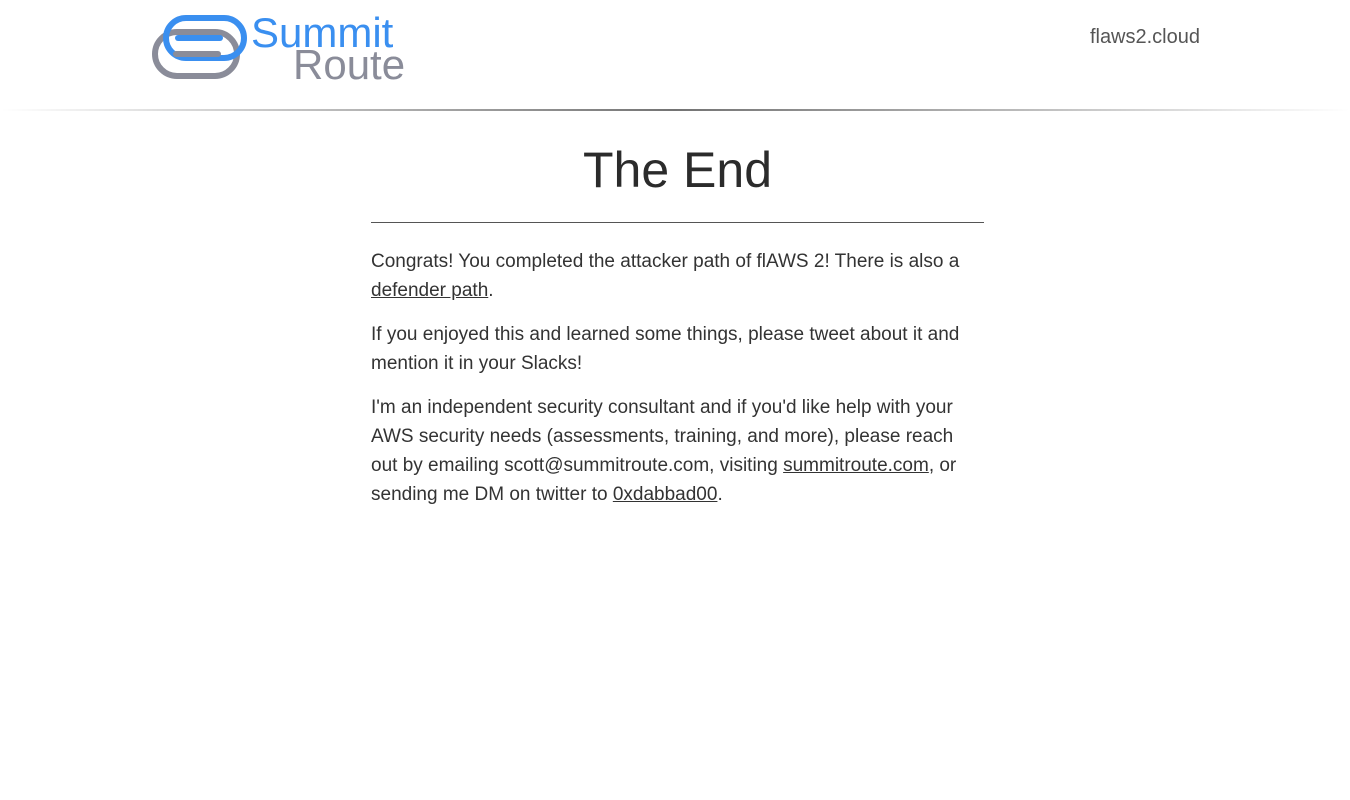  I want to click on header-divider, so click(675, 110).